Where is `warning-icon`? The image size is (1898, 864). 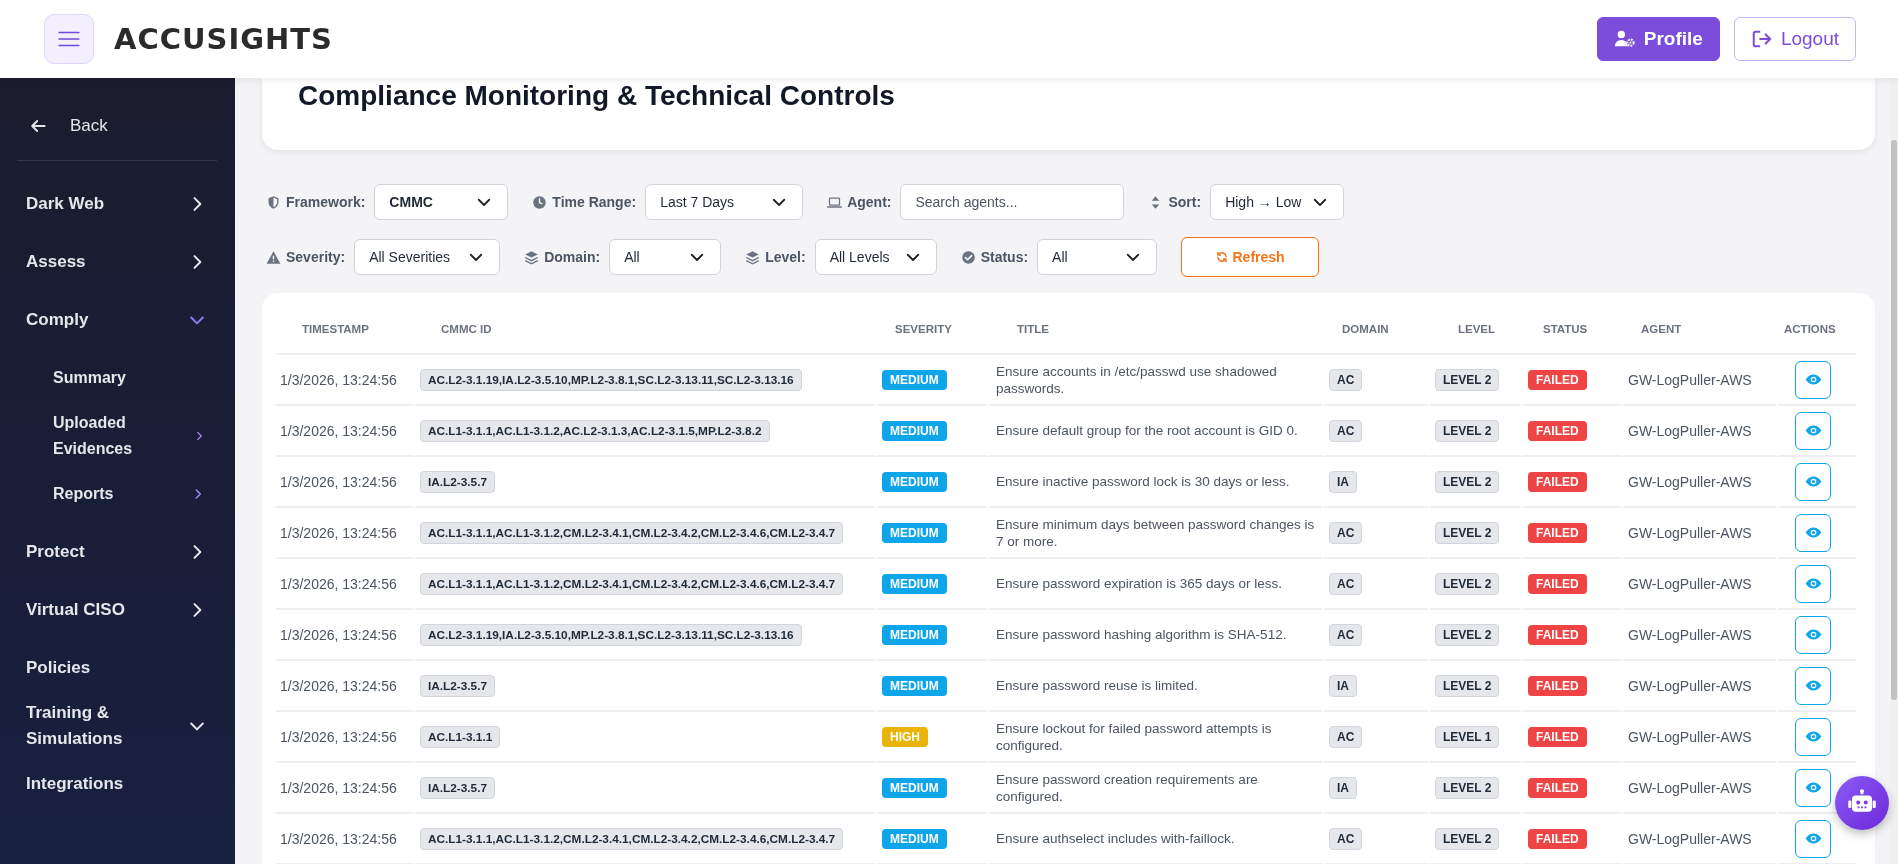
warning-icon is located at coordinates (273, 257).